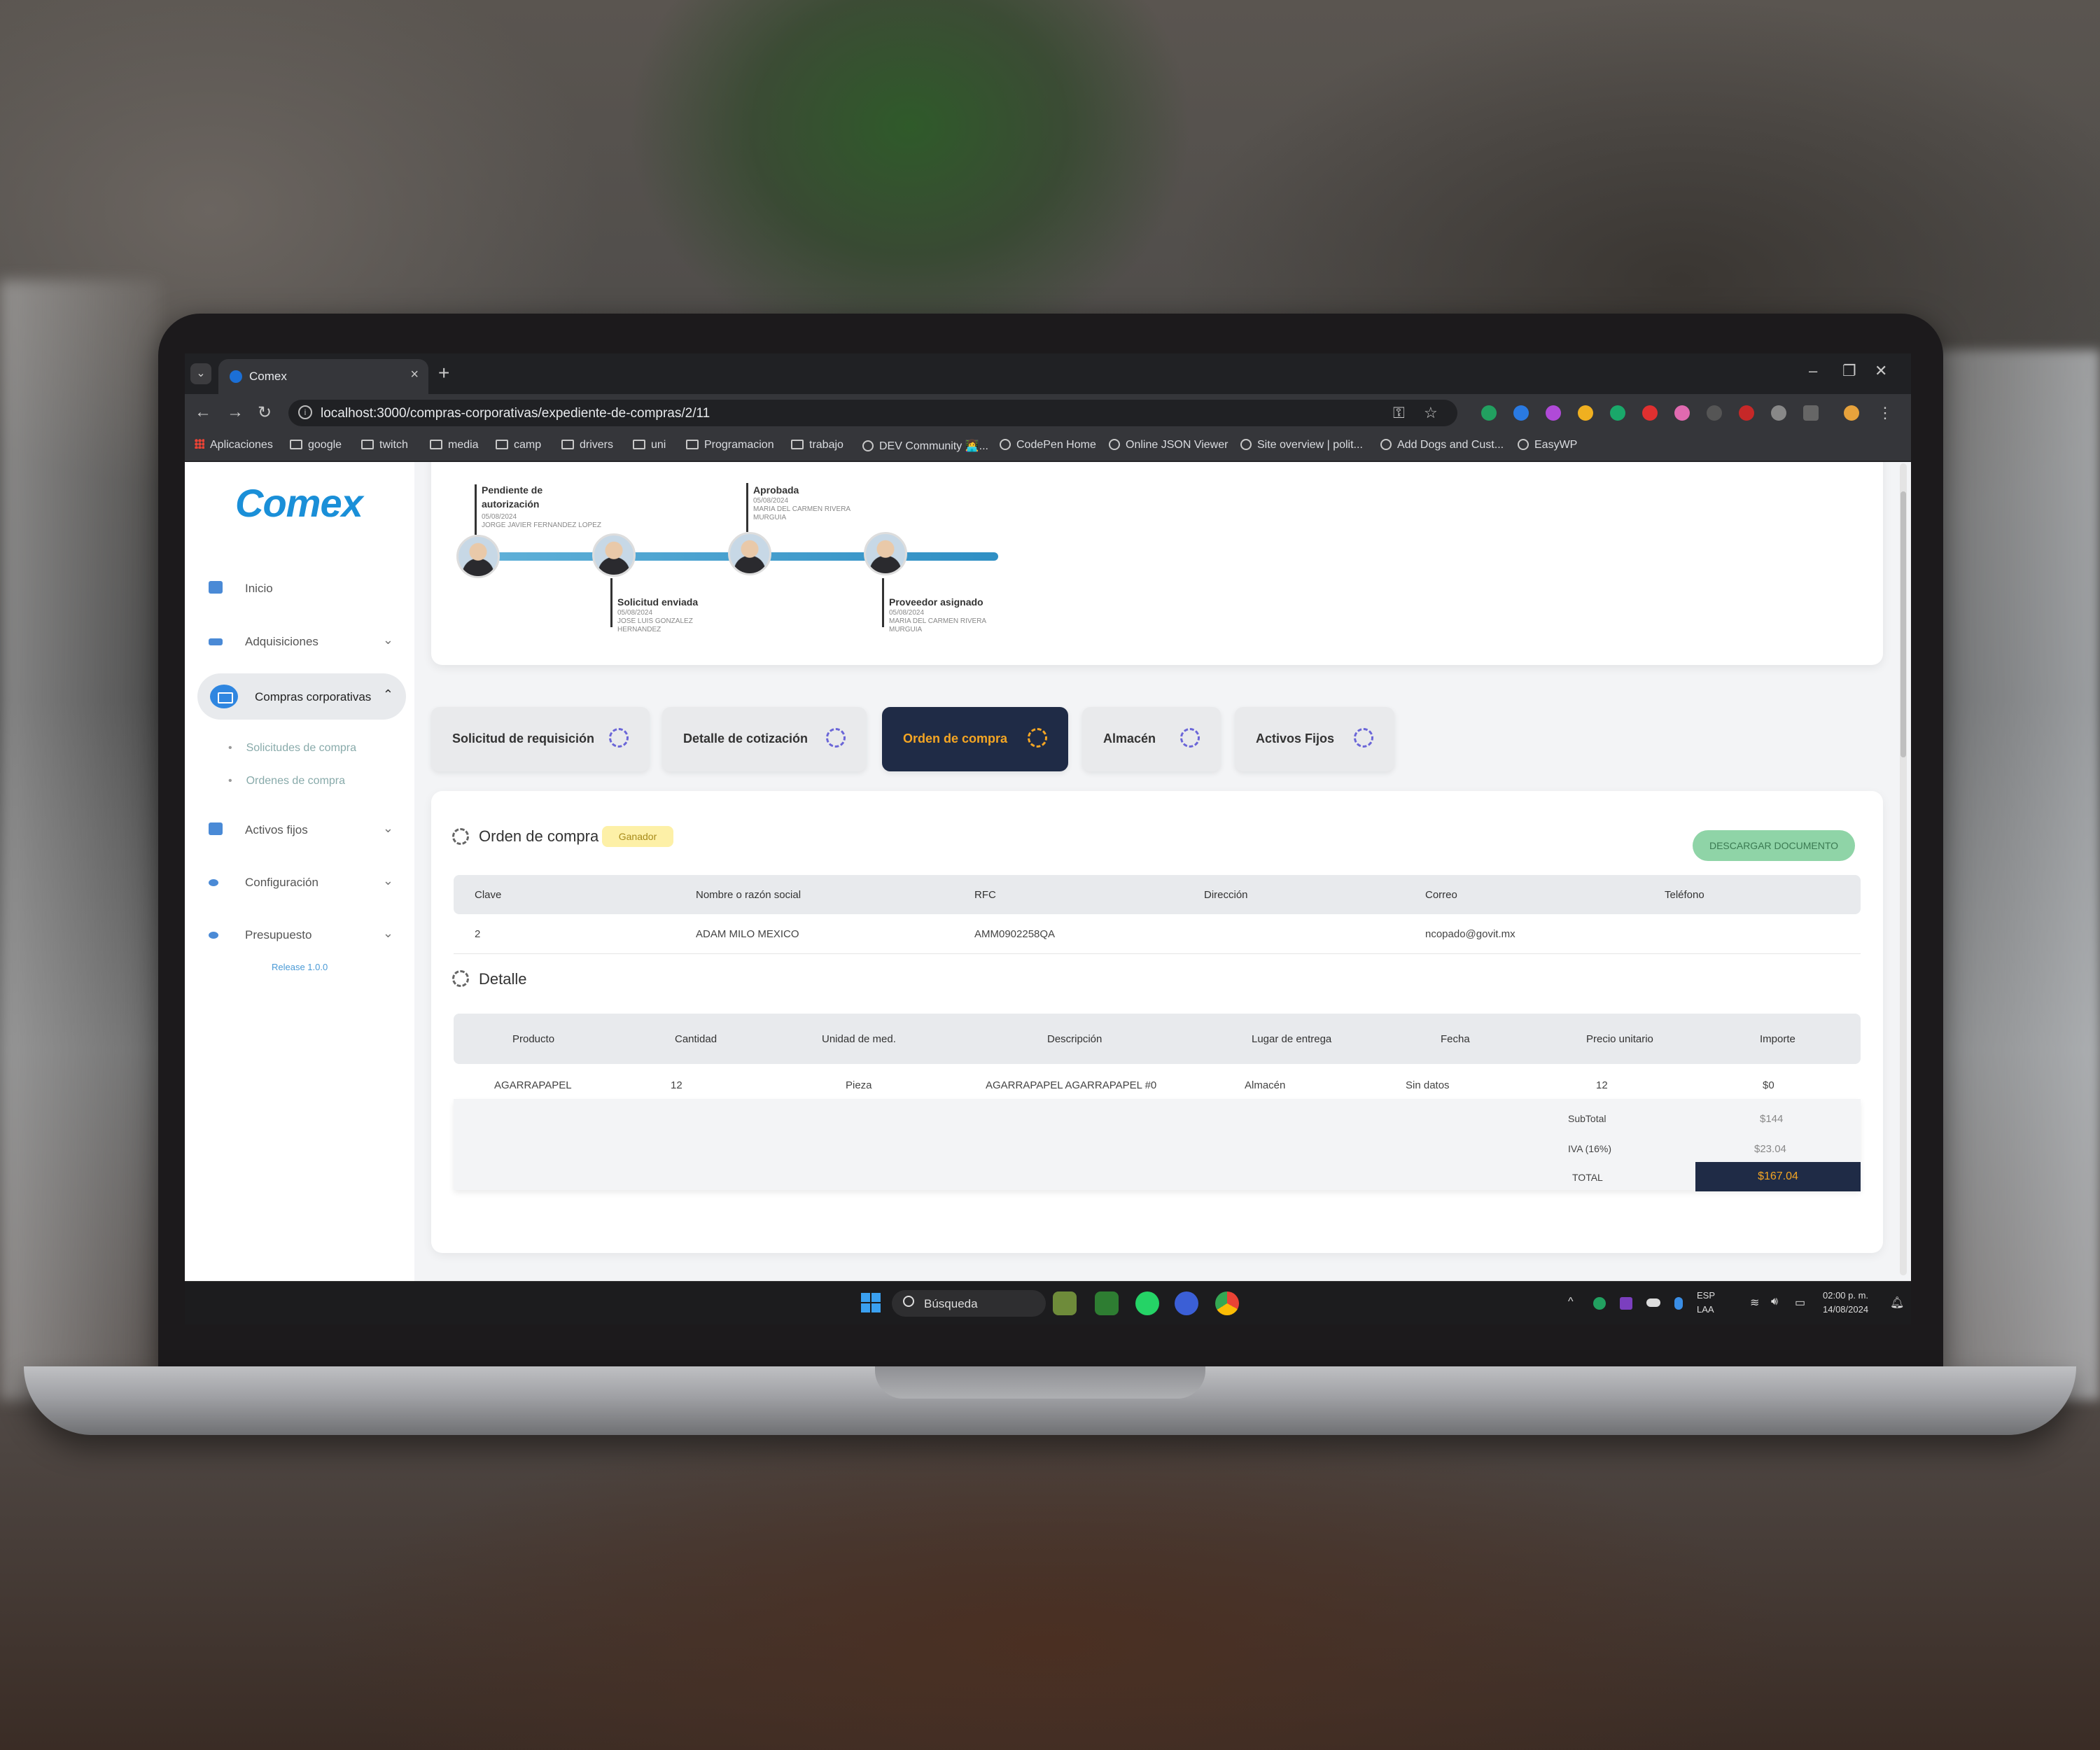 The width and height of the screenshot is (2100, 1750). What do you see at coordinates (797, 444) in the screenshot?
I see `folder-icon` at bounding box center [797, 444].